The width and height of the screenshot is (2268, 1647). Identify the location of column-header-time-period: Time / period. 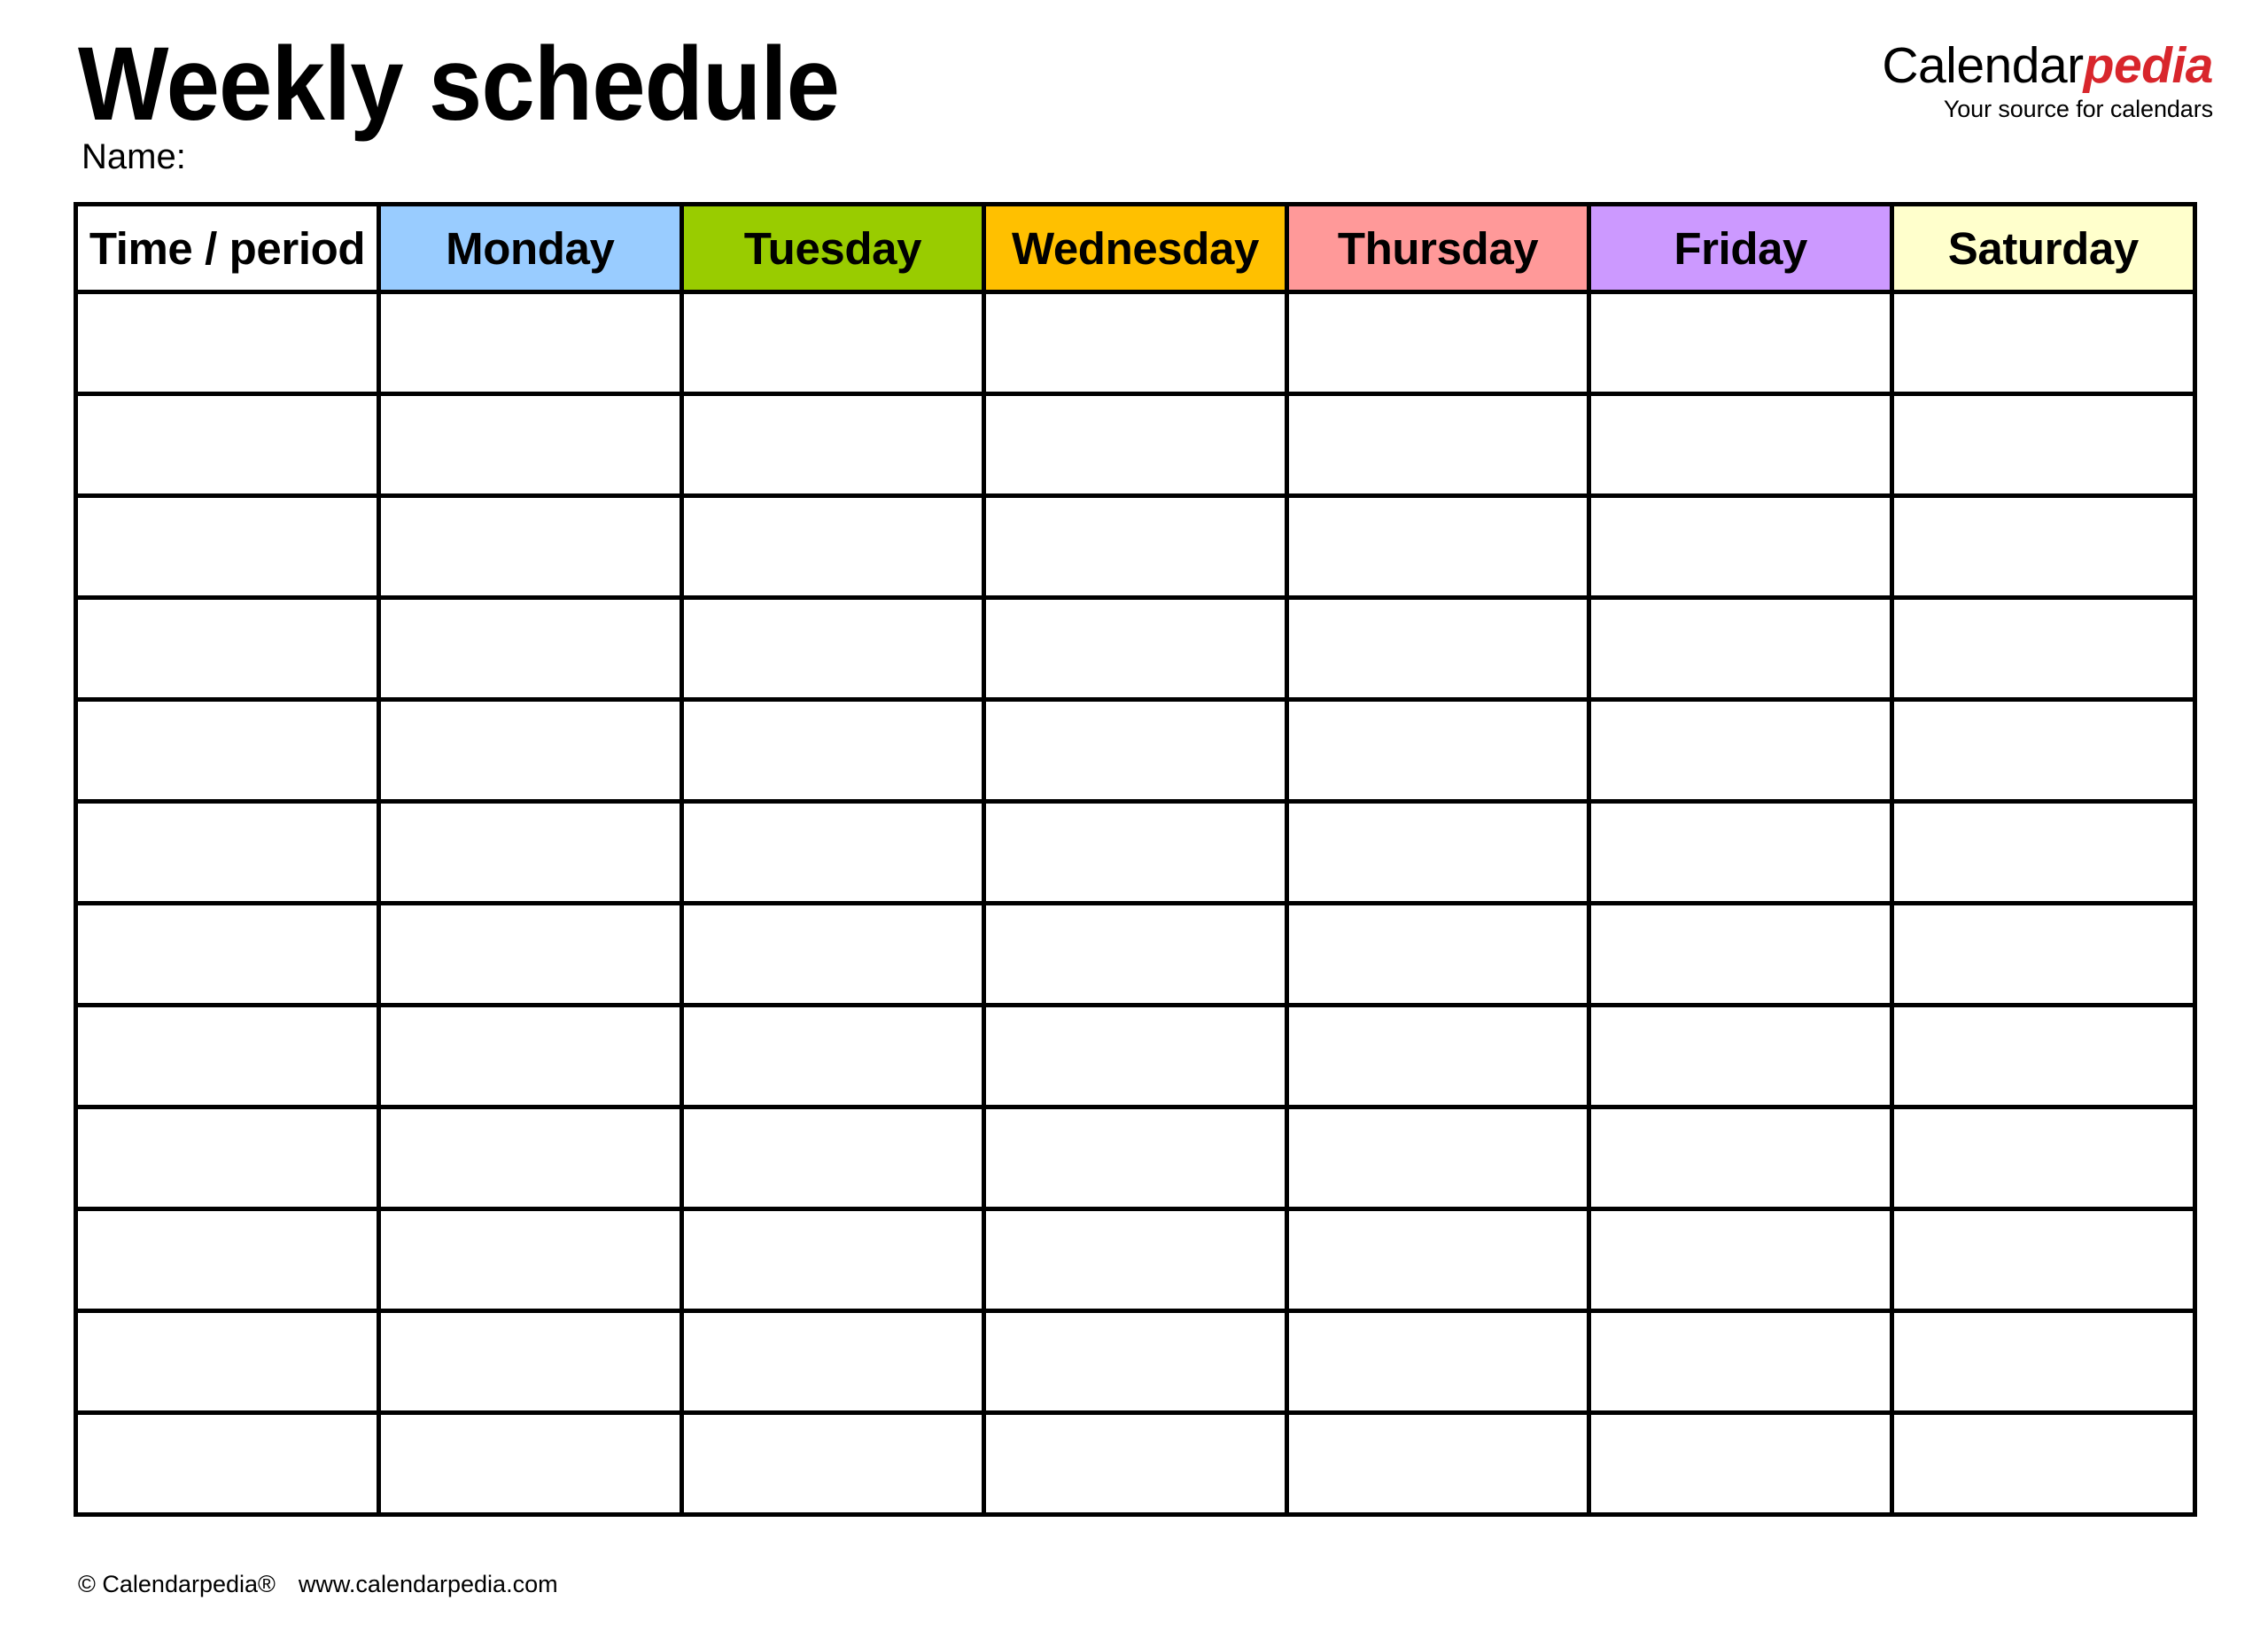
(228, 248).